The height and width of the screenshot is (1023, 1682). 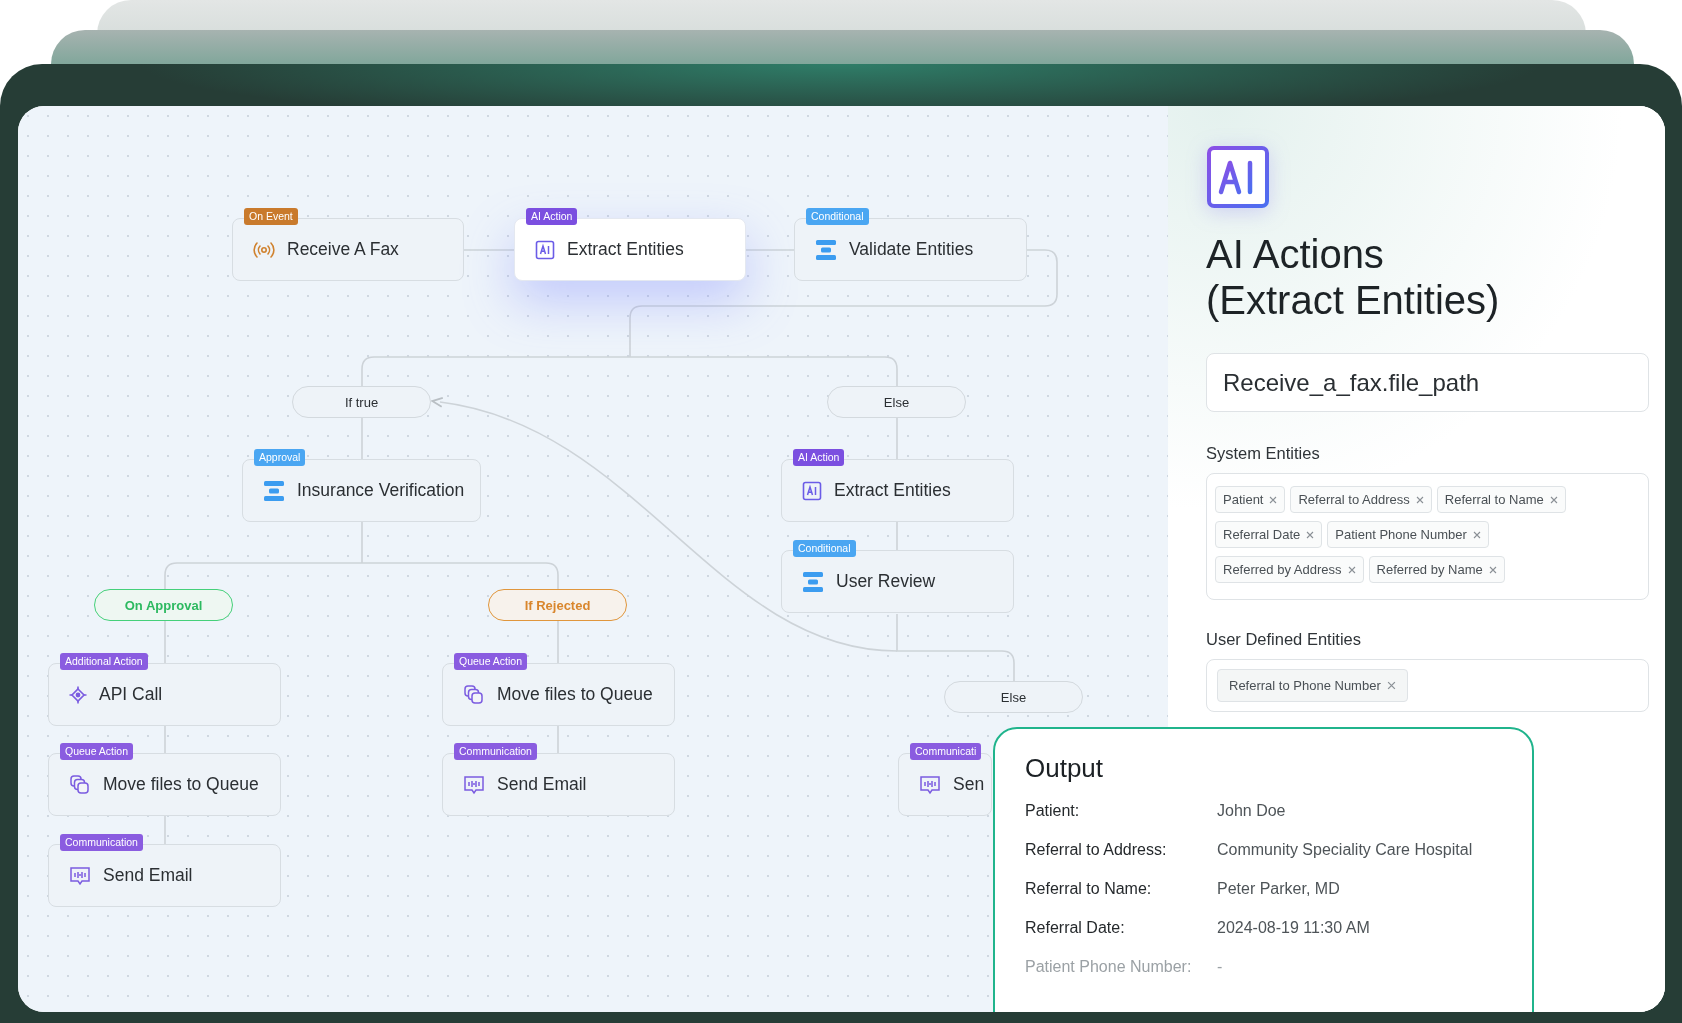 I want to click on entity-chip: Referral to Phone Number, so click(x=1312, y=685).